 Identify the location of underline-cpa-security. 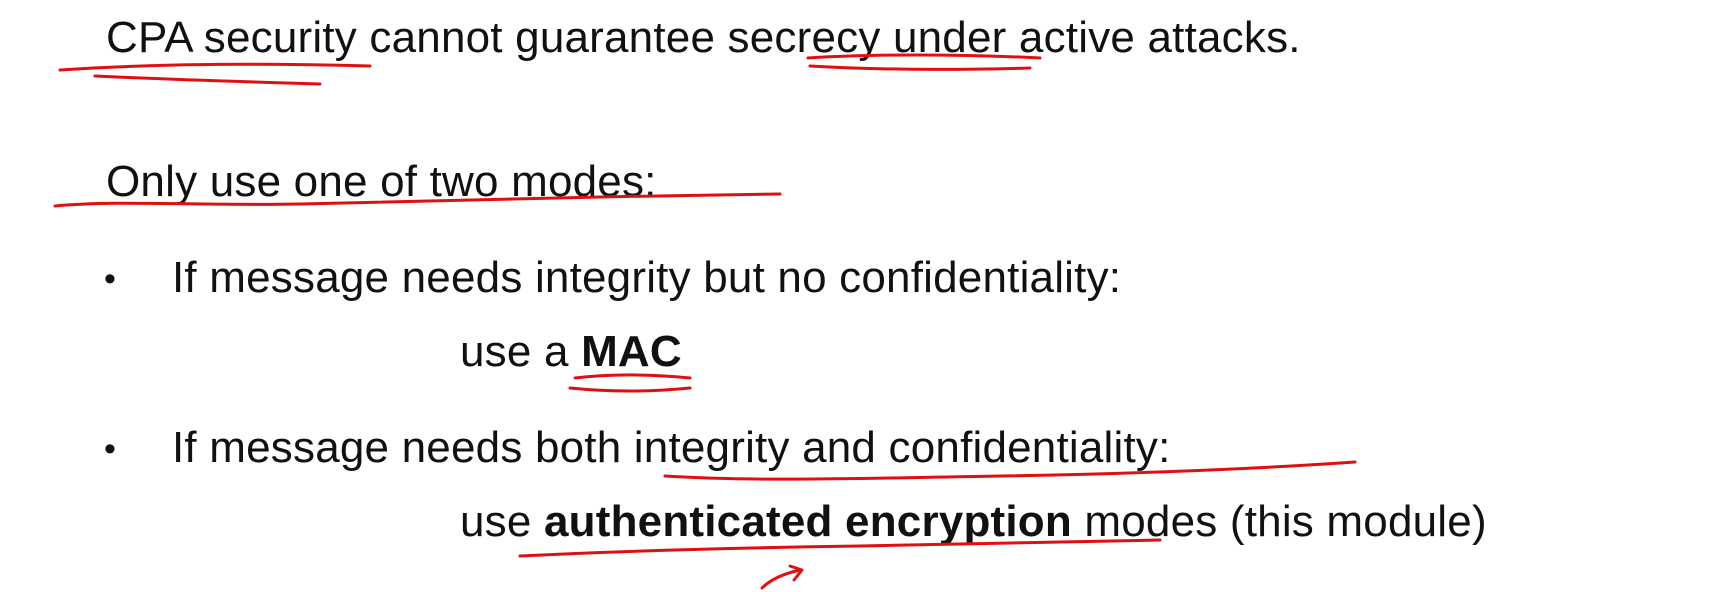
(215, 67).